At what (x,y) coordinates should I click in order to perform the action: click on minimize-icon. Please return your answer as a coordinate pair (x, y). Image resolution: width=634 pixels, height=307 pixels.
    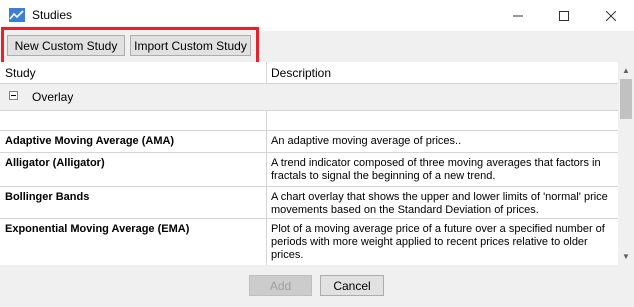
    Looking at the image, I should click on (518, 15).